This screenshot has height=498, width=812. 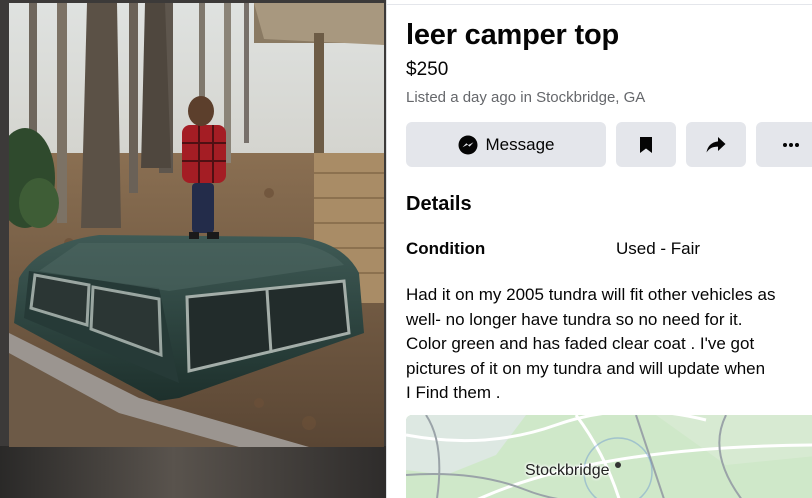 I want to click on bookmark-icon, so click(x=646, y=145).